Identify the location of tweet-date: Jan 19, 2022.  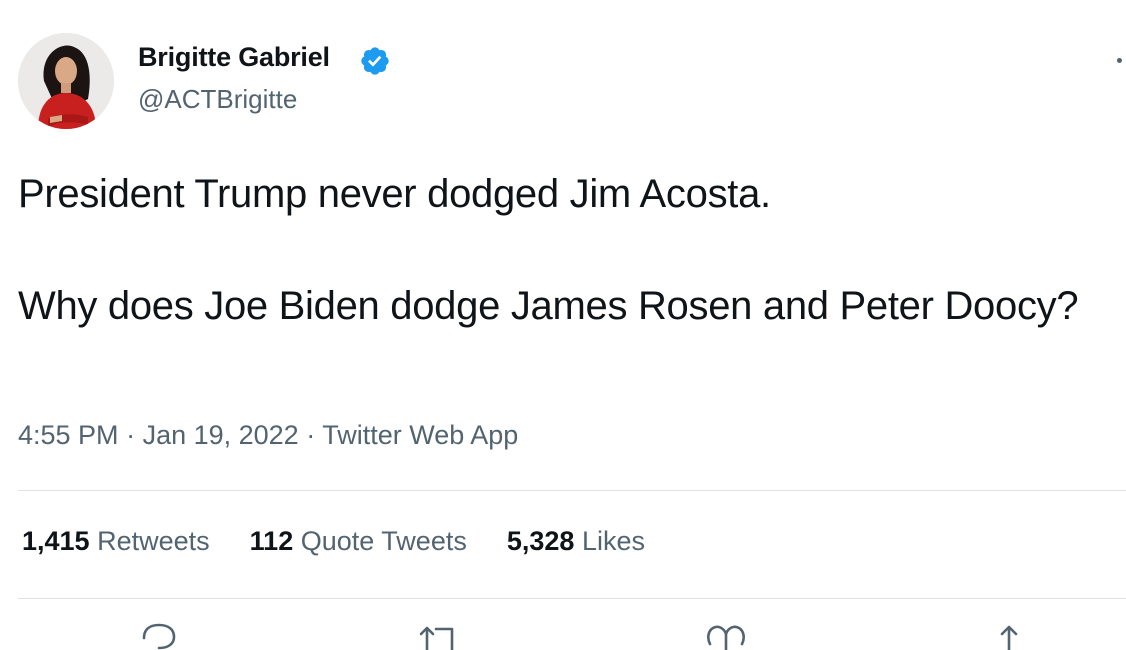
(221, 435).